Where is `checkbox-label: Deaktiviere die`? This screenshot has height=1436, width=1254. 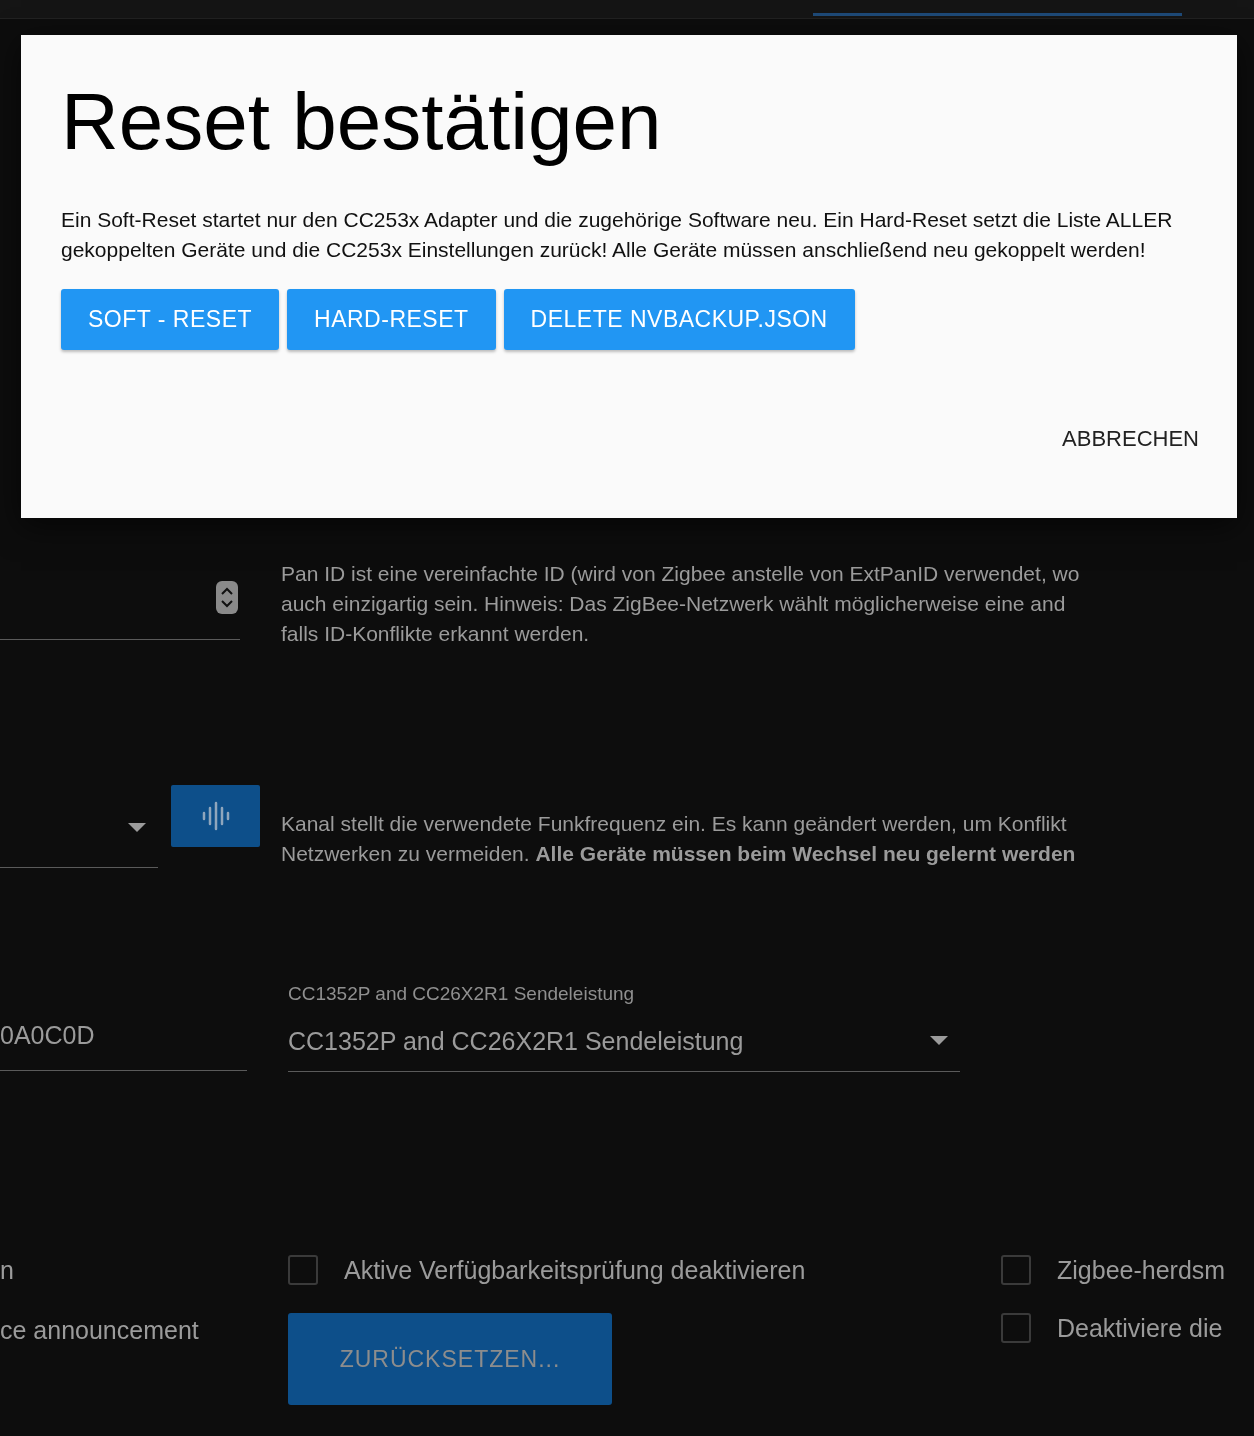 checkbox-label: Deaktiviere die is located at coordinates (1140, 1328).